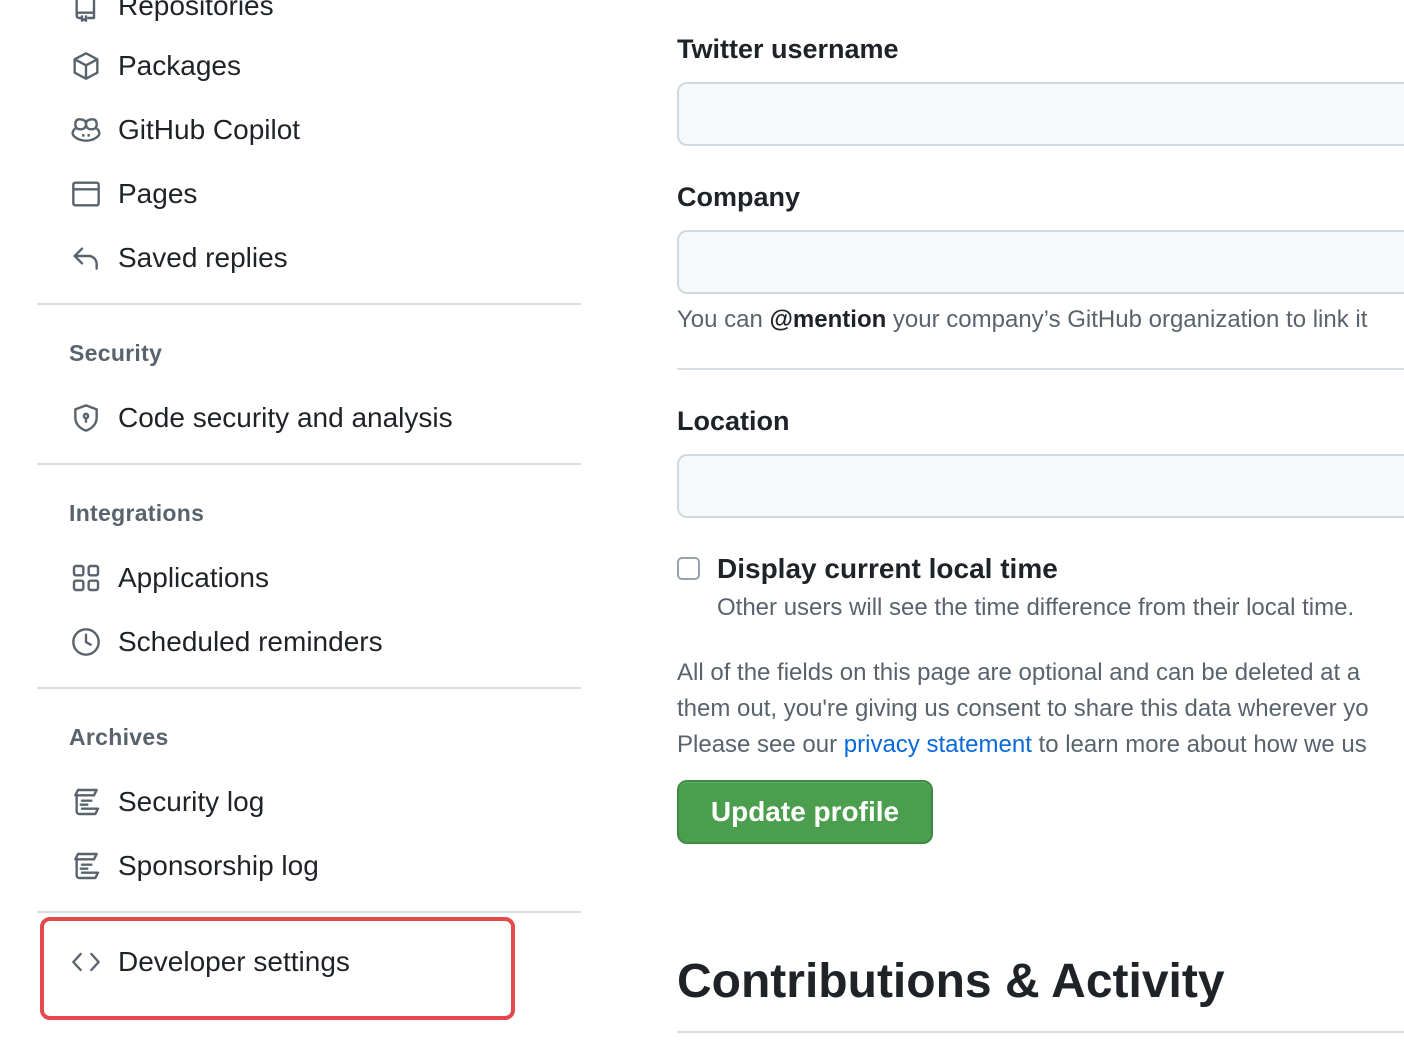 The height and width of the screenshot is (1042, 1404). I want to click on sidebar-item-scheduled-reminders: Scheduled reminders, so click(312, 642).